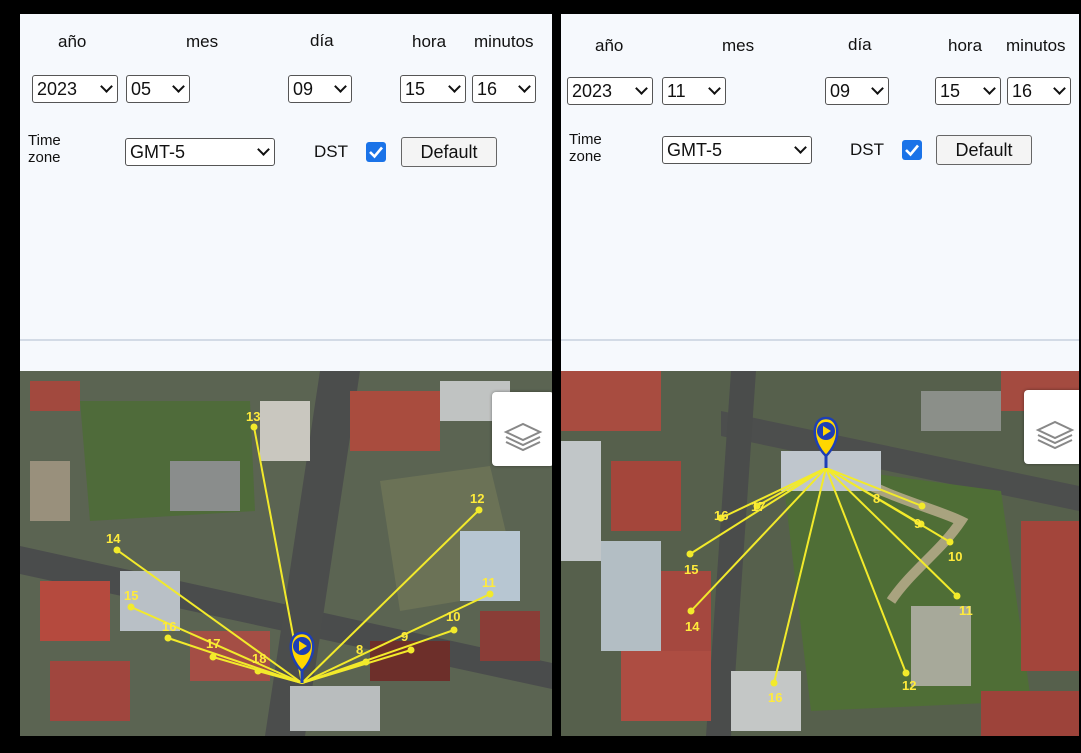 The image size is (1081, 753). What do you see at coordinates (775, 697) in the screenshot?
I see `hour-label-16-bottom: 16` at bounding box center [775, 697].